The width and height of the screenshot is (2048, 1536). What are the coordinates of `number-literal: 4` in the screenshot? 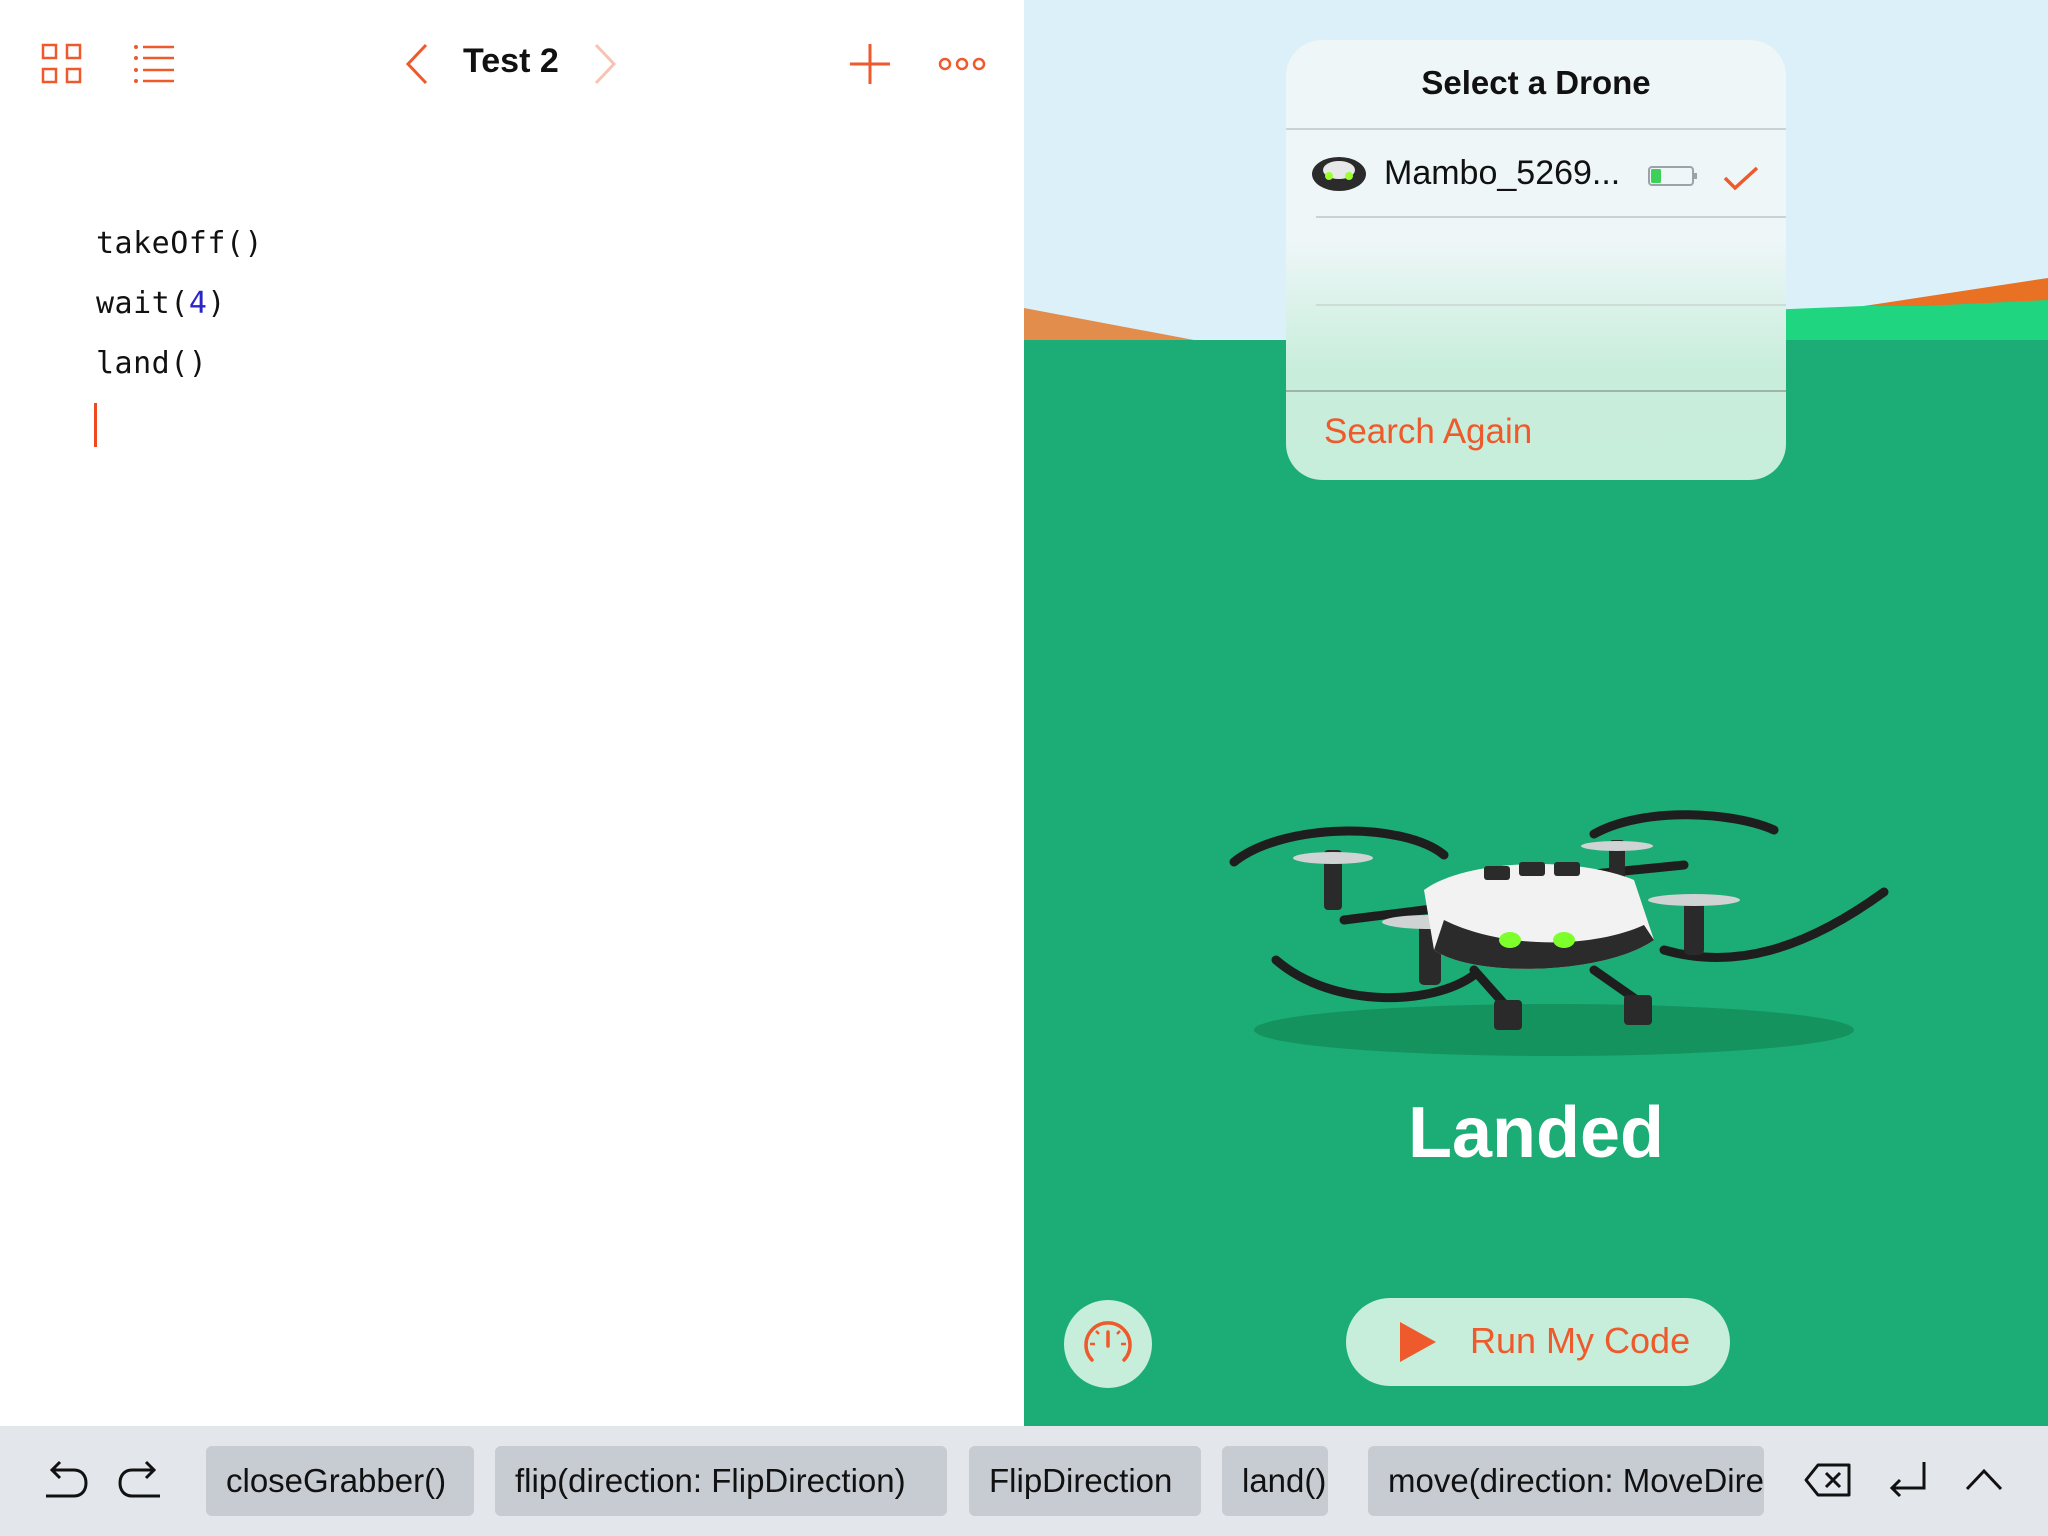 It's located at (198, 303).